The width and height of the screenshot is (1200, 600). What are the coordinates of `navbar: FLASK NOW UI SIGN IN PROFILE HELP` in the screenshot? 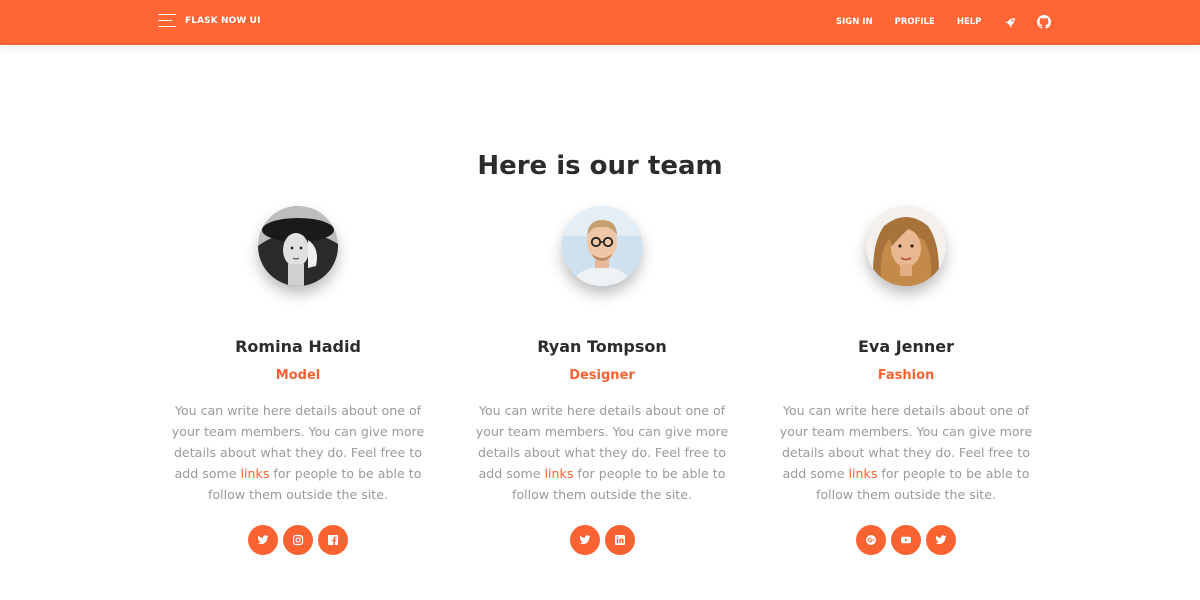 It's located at (600, 22).